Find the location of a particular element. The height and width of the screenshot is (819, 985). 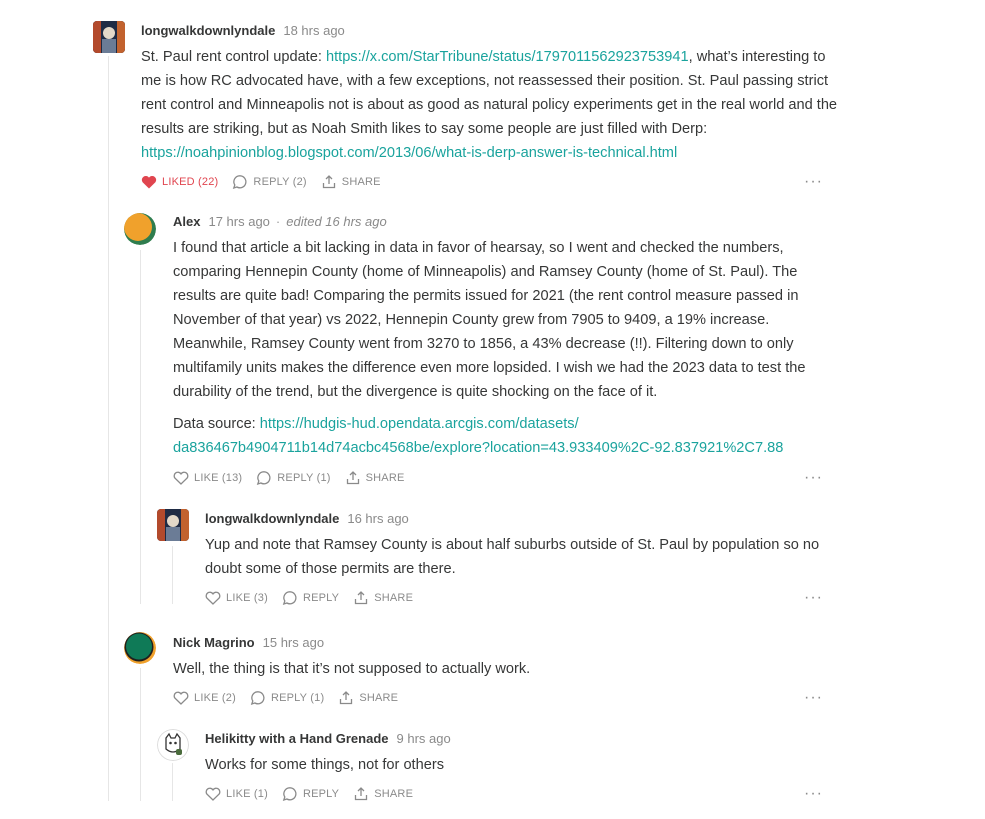

reply-button: REPLY (2) is located at coordinates (269, 182).